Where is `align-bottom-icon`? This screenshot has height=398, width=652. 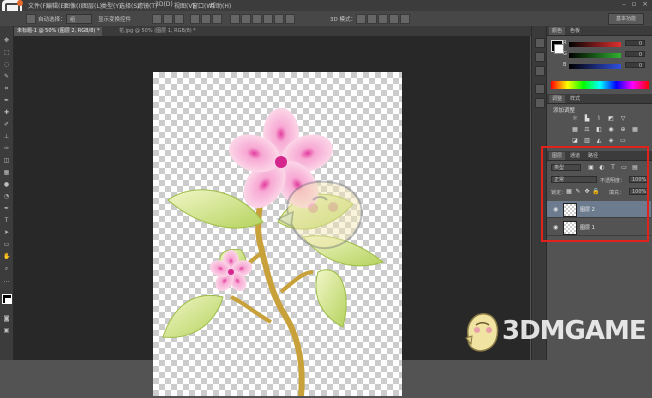
align-bottom-icon is located at coordinates (179, 19).